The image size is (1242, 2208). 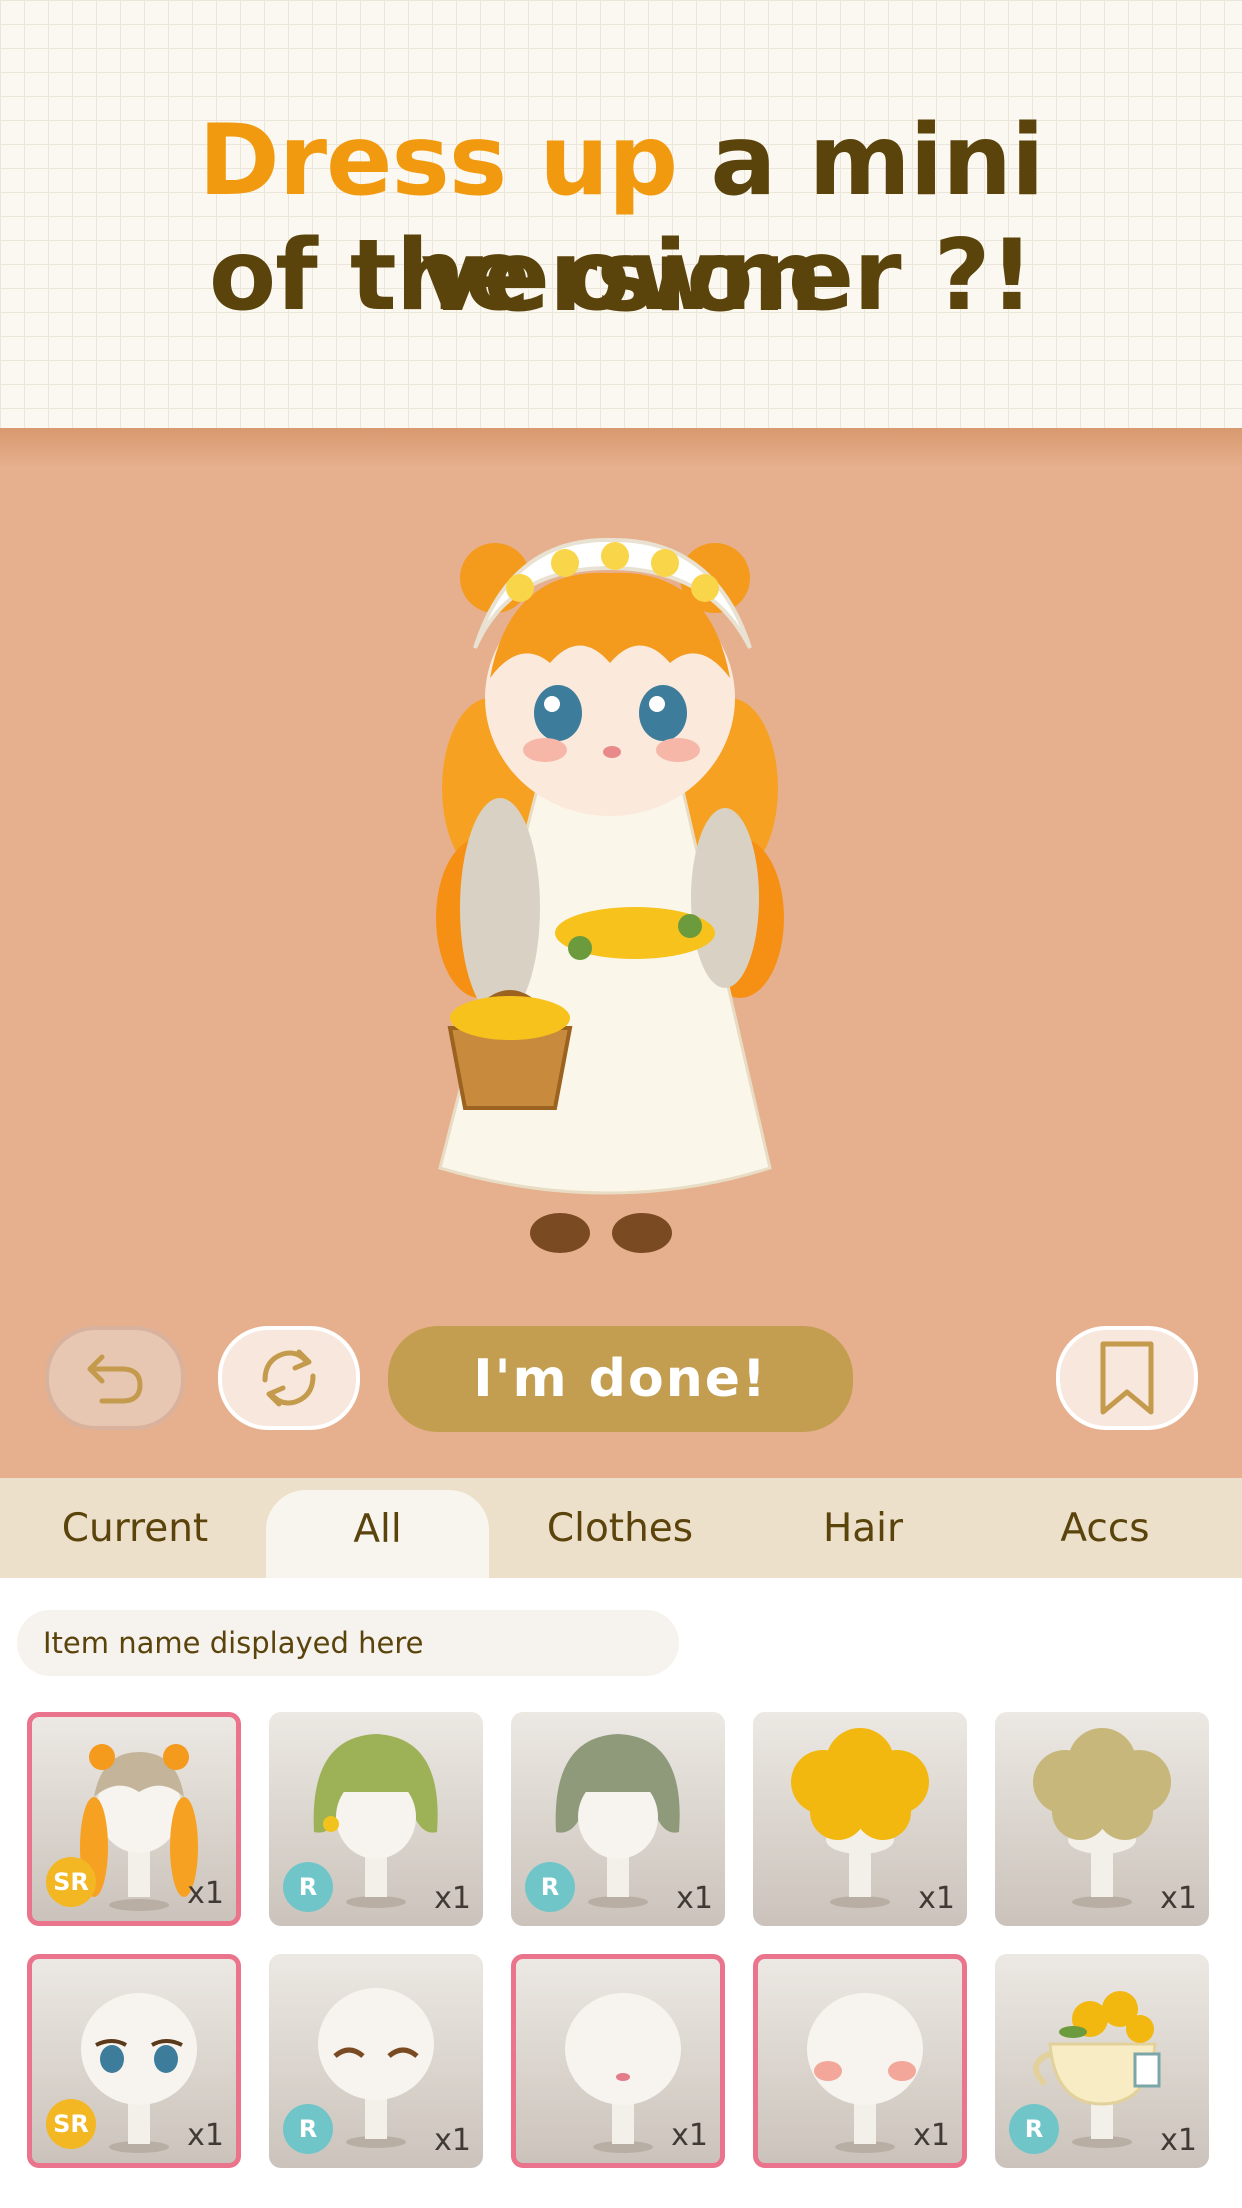 I want to click on bookmark-icon, so click(x=1127, y=1378).